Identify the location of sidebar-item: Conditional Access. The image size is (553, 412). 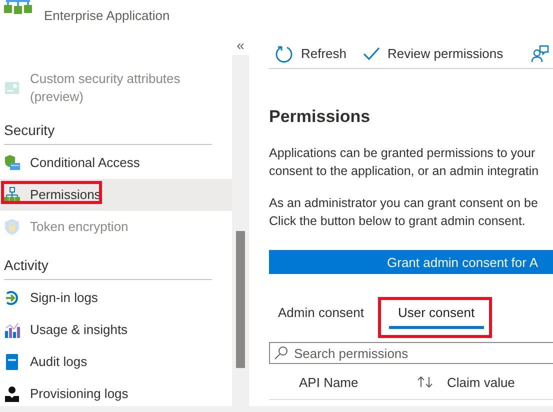
(116, 163).